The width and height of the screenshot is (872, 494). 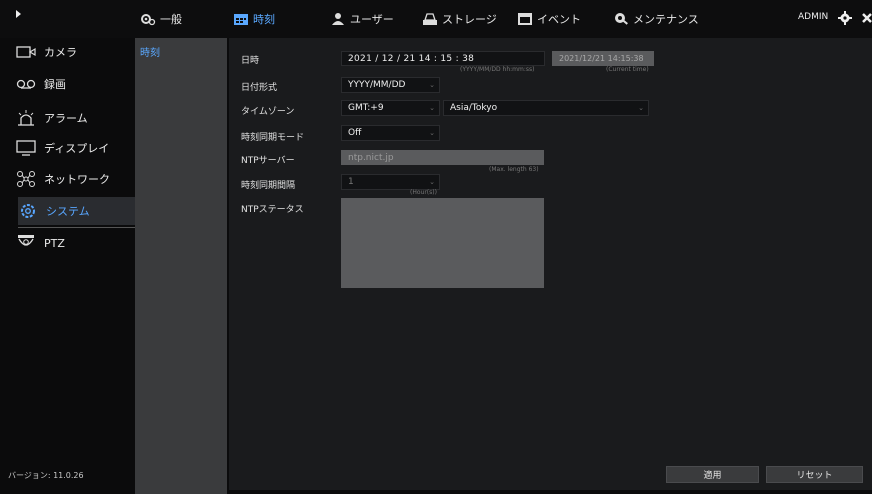 What do you see at coordinates (845, 19) in the screenshot?
I see `settings-gear-icon` at bounding box center [845, 19].